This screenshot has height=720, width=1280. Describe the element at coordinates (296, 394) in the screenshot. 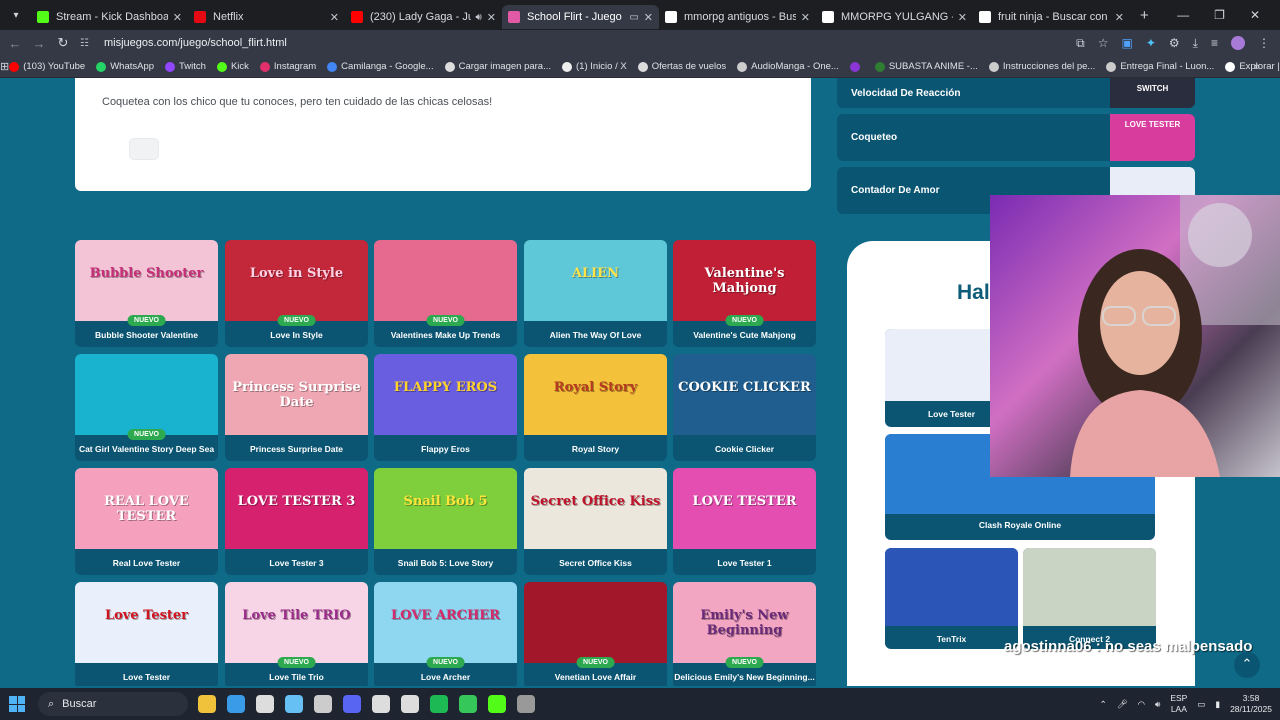

I see `game-thumbnail: Princess Surprise Date` at that location.